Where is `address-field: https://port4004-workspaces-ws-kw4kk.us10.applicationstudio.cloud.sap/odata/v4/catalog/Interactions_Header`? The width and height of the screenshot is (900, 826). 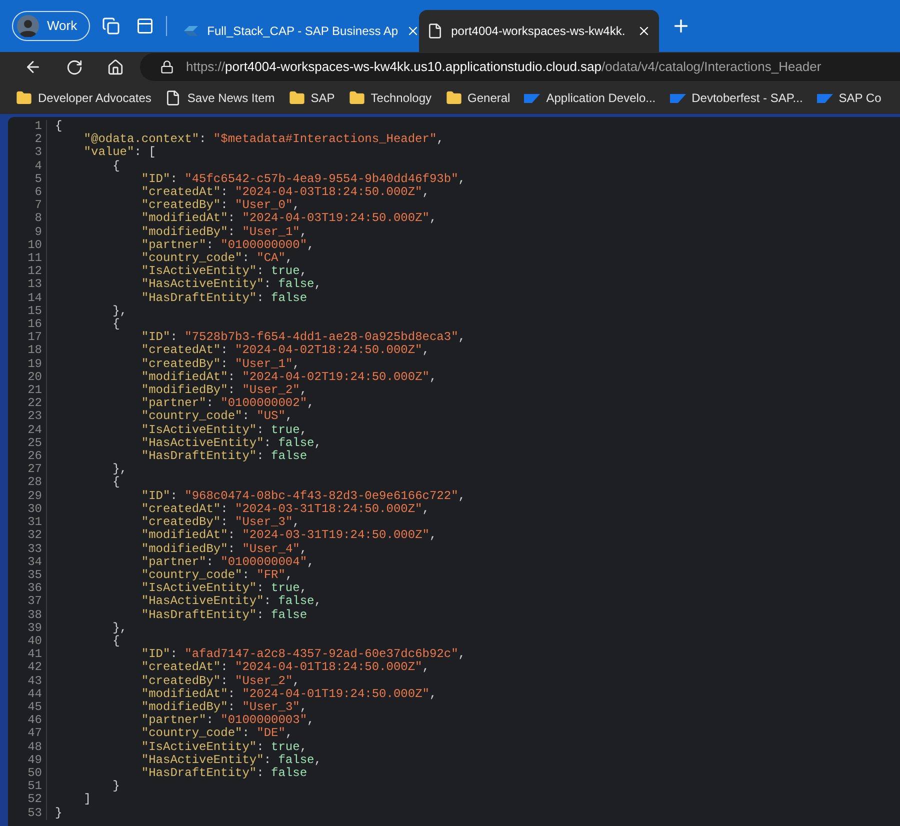 address-field: https://port4004-workspaces-ws-kw4kk.us10.applicationstudio.cloud.sap/odata/v4/catalog/Interactions_Header is located at coordinates (520, 67).